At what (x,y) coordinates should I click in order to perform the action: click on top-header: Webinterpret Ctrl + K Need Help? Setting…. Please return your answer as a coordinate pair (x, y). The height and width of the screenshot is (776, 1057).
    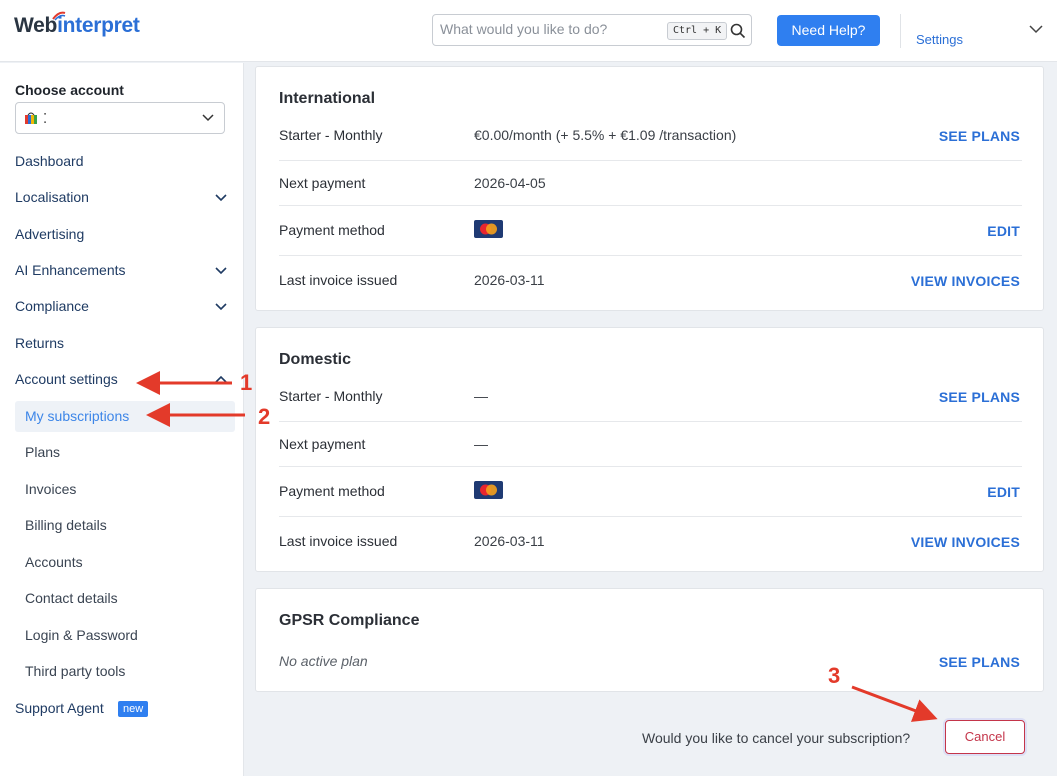
    Looking at the image, I should click on (528, 31).